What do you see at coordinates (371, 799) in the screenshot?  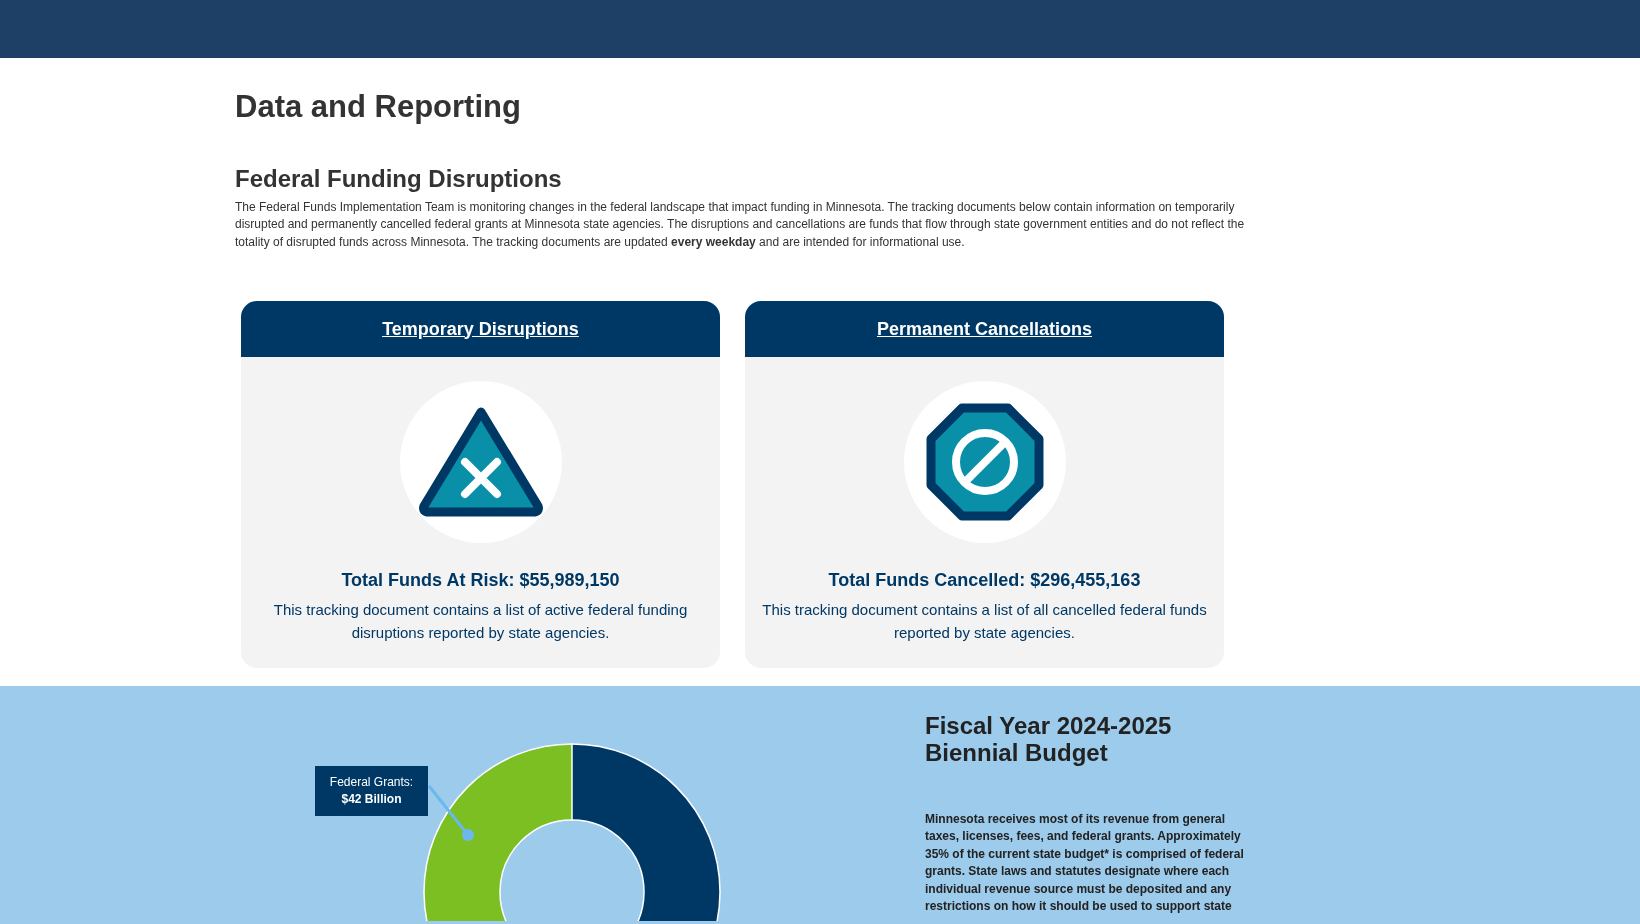 I see `callout-value: $42 Billion` at bounding box center [371, 799].